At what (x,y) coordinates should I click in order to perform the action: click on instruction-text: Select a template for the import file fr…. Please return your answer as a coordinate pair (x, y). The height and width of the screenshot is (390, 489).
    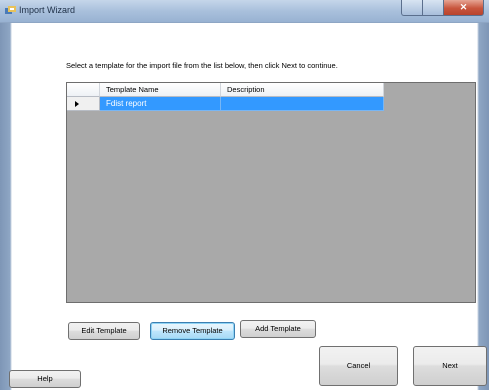
    Looking at the image, I should click on (202, 65).